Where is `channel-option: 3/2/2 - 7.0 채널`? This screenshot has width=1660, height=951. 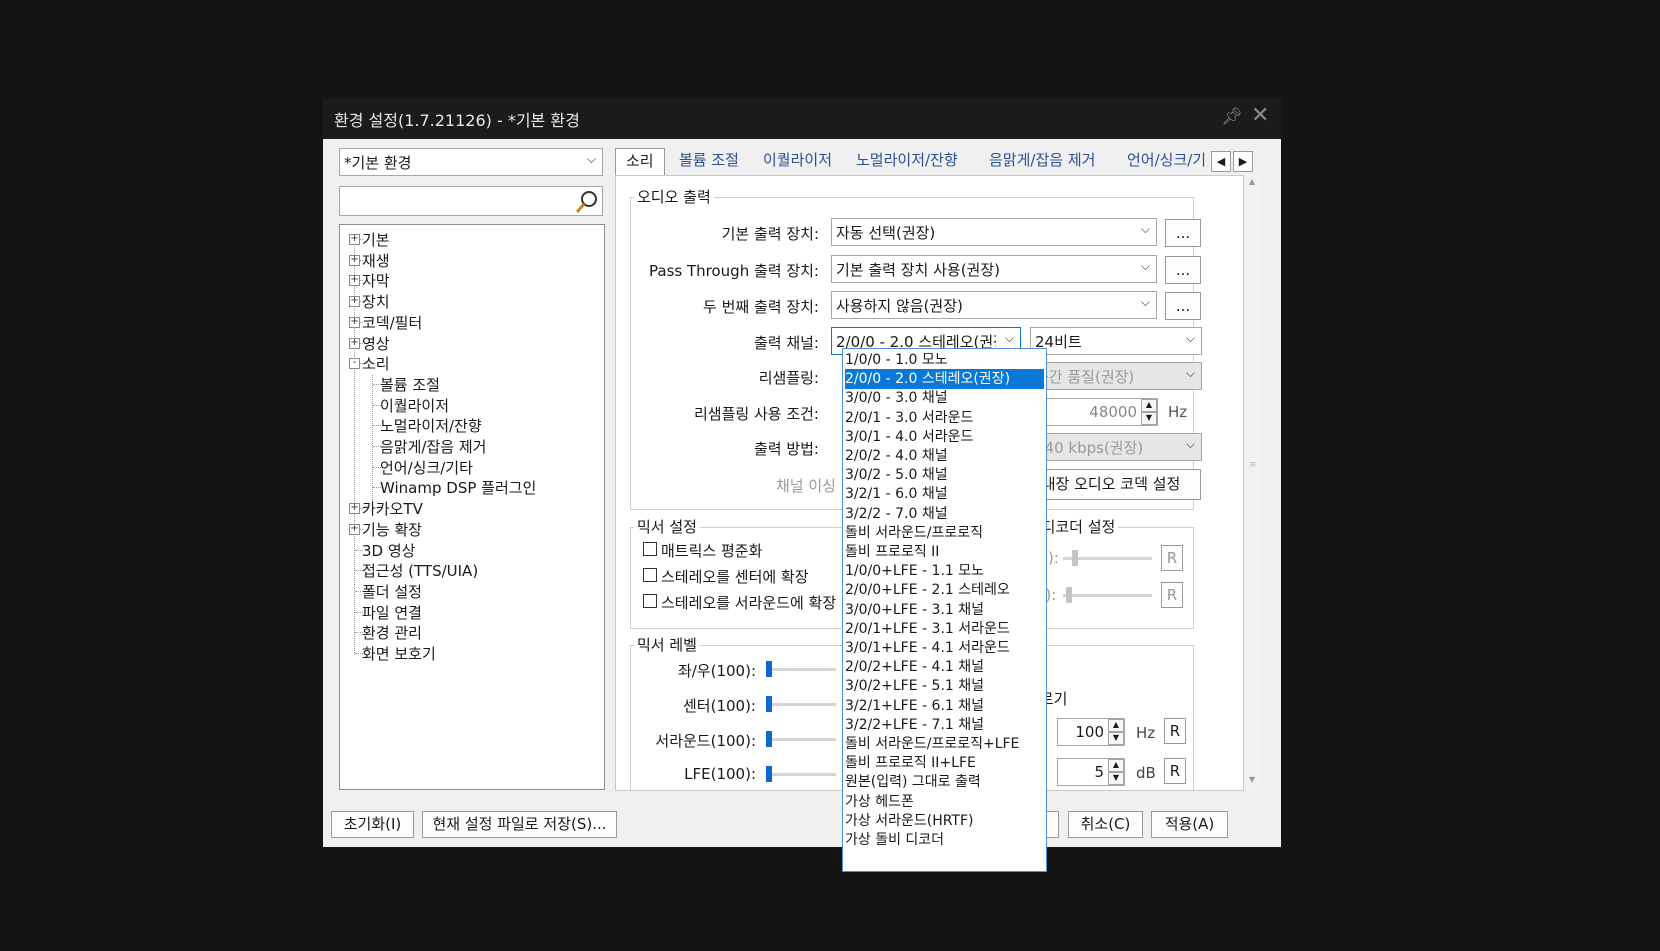
channel-option: 3/2/2 - 7.0 채널 is located at coordinates (944, 514).